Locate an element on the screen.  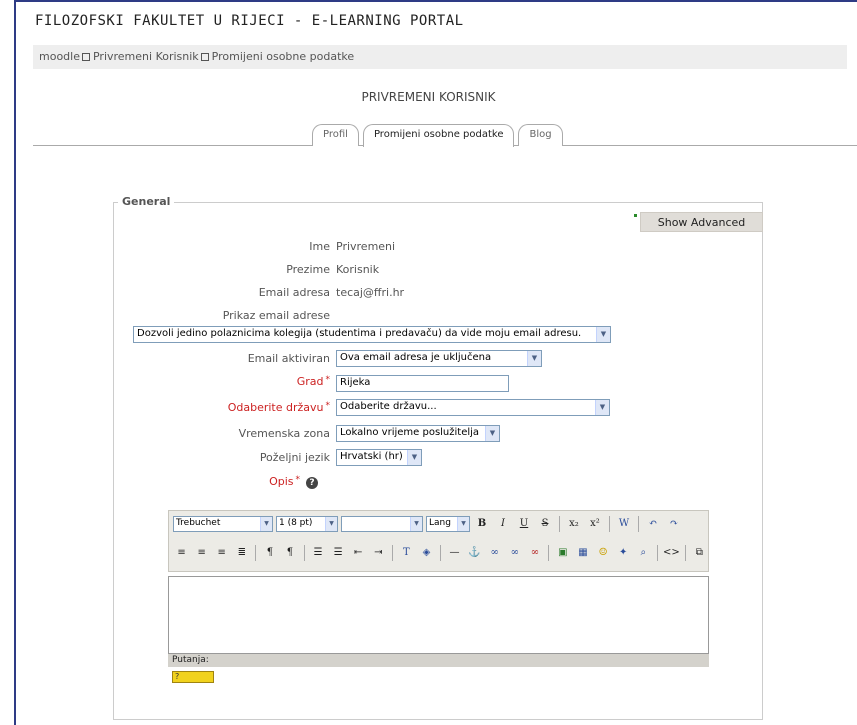
breadcrumb-item-user: Privremeni Korisnik is located at coordinates (146, 56).